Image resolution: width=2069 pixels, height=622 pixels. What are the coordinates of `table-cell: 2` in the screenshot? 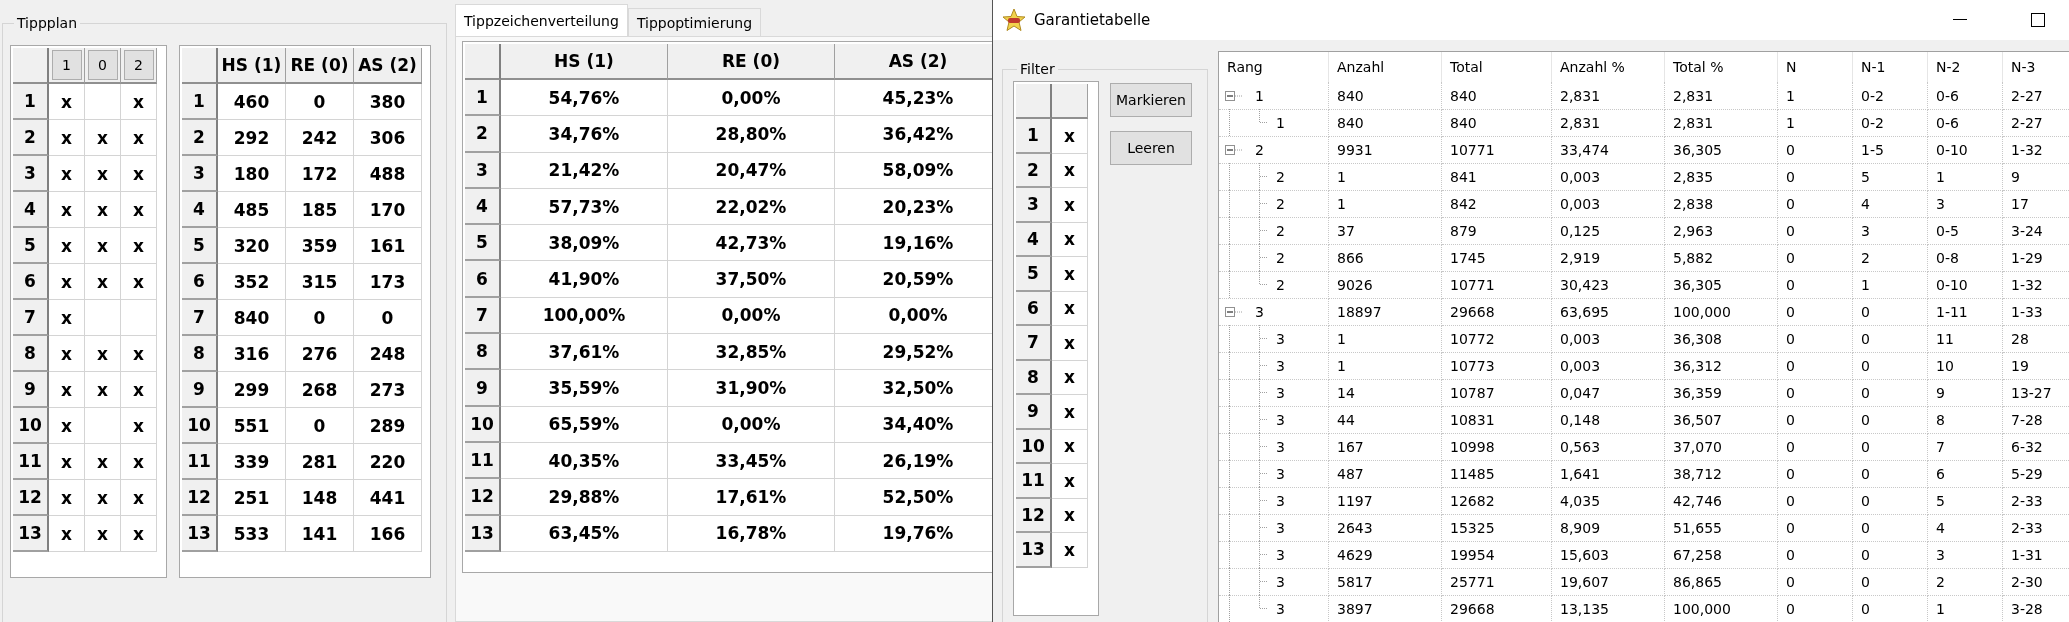 It's located at (1965, 582).